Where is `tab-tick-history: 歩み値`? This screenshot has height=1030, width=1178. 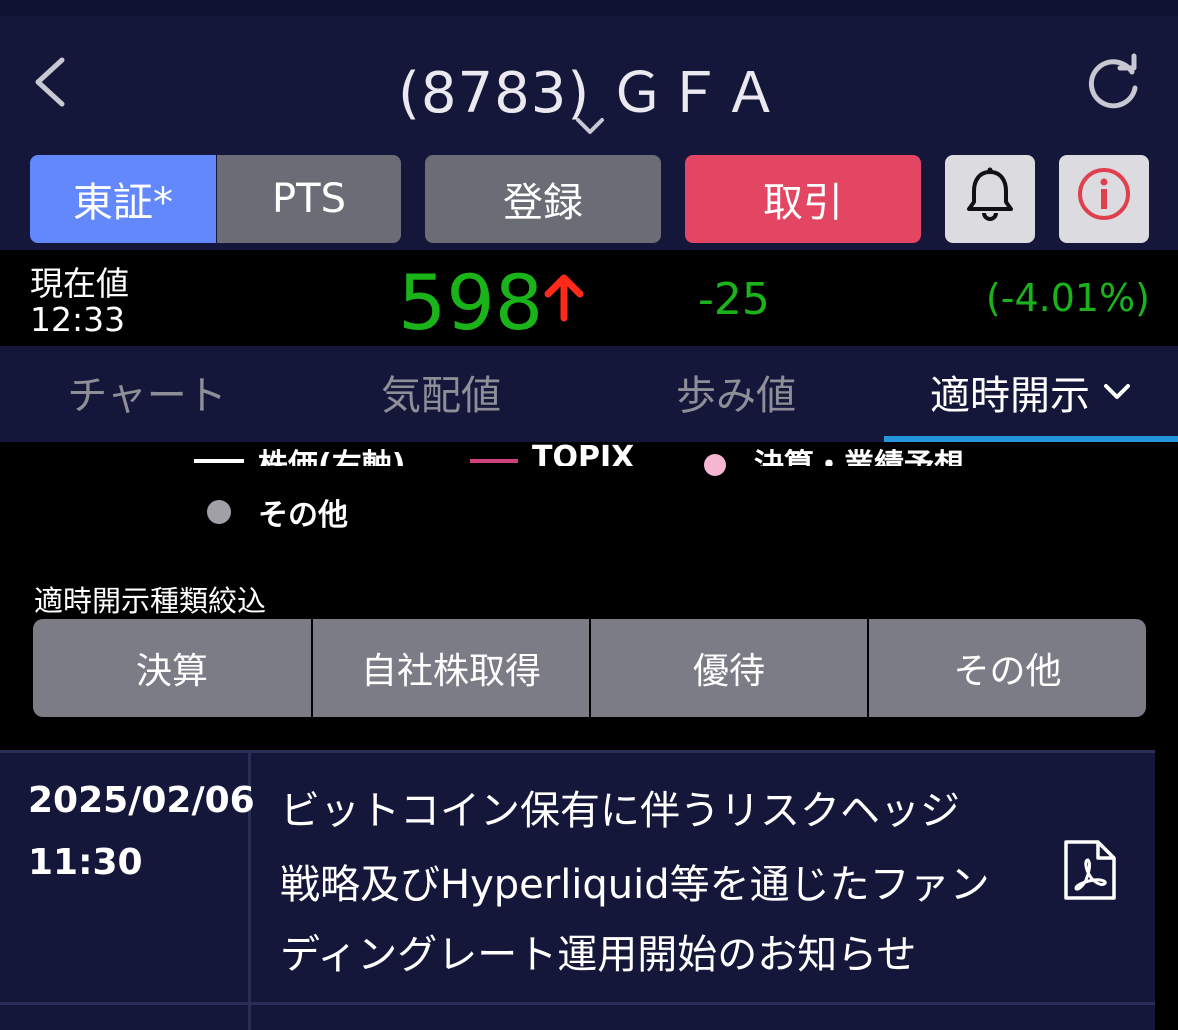 tab-tick-history: 歩み値 is located at coordinates (736, 392).